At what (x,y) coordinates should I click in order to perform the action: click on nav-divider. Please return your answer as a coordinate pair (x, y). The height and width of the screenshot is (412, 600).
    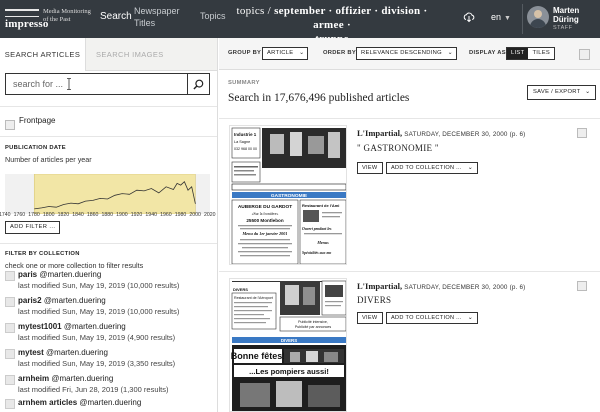
    Looking at the image, I should click on (522, 19).